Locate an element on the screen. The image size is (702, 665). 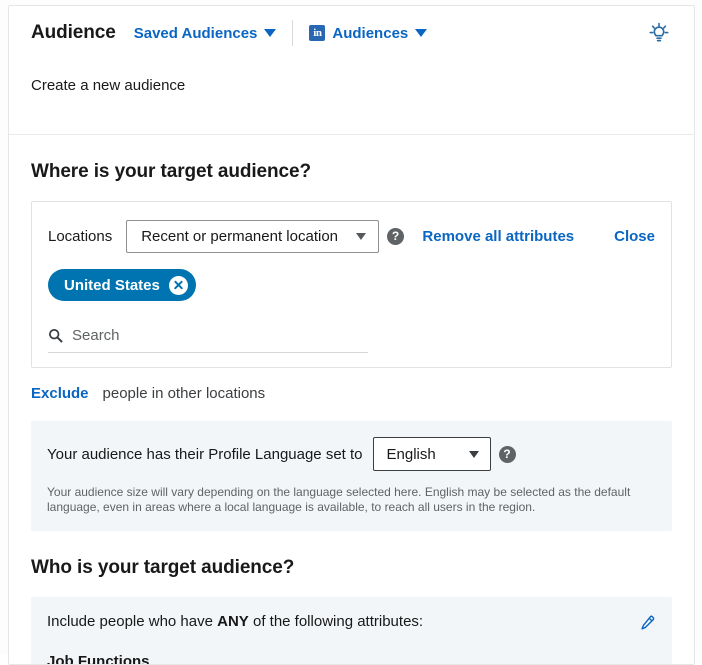
attribute-group-title: Job Functions is located at coordinates (98, 659).